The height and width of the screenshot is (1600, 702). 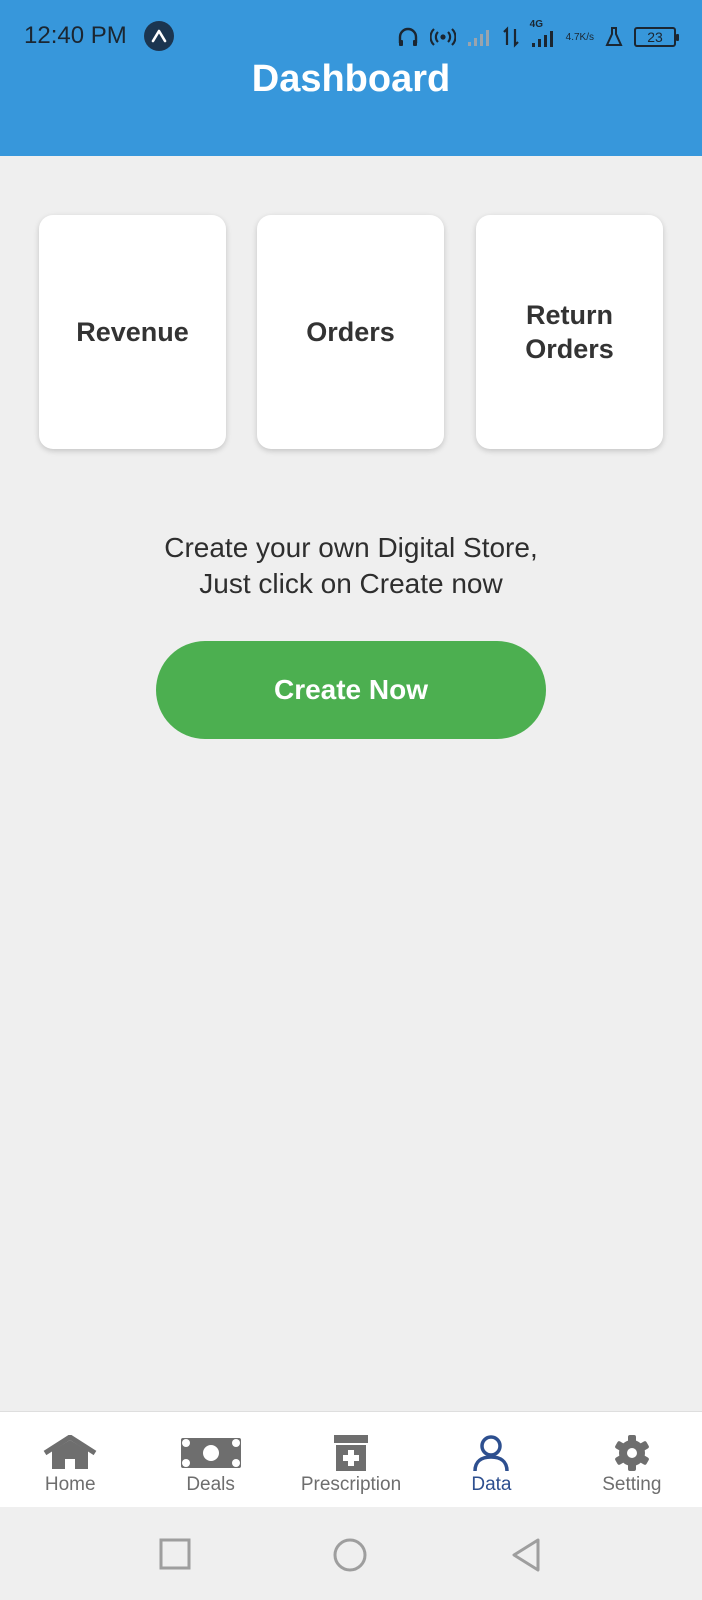 I want to click on flask-icon, so click(x=614, y=37).